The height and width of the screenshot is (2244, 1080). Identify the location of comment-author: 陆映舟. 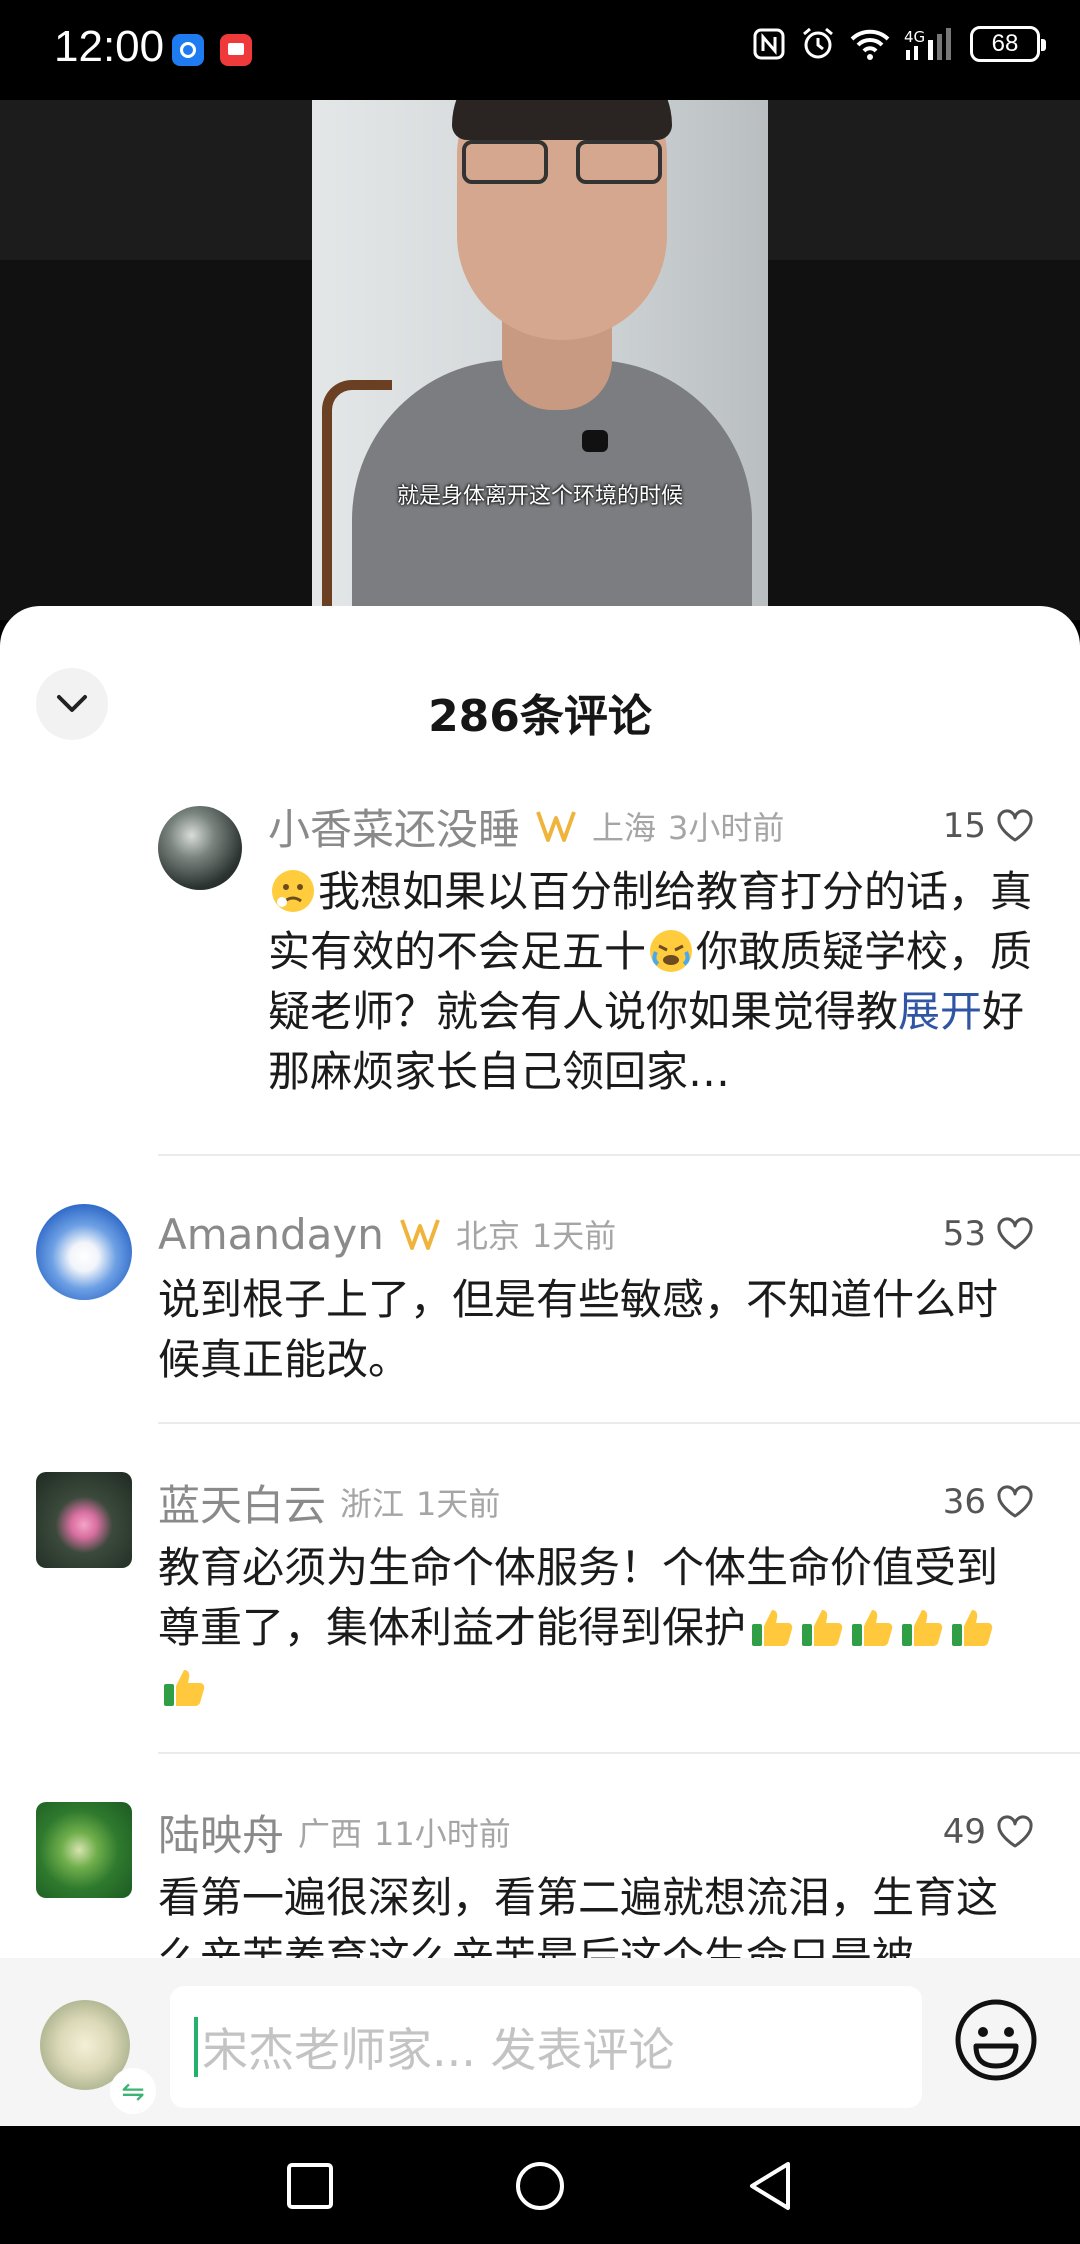
(221, 1832).